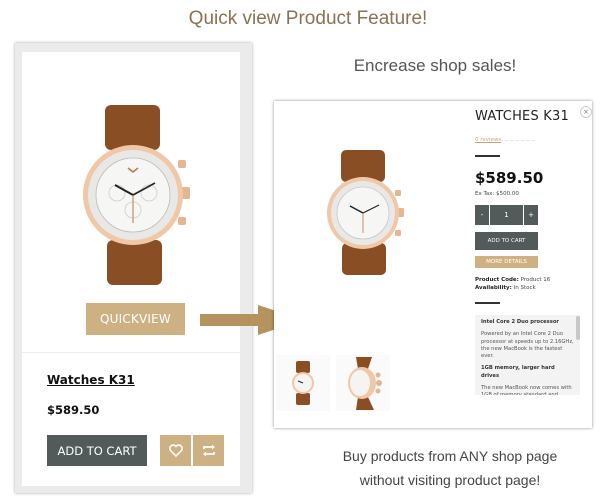 The width and height of the screenshot is (616, 503). I want to click on quickview-main-image, so click(365, 212).